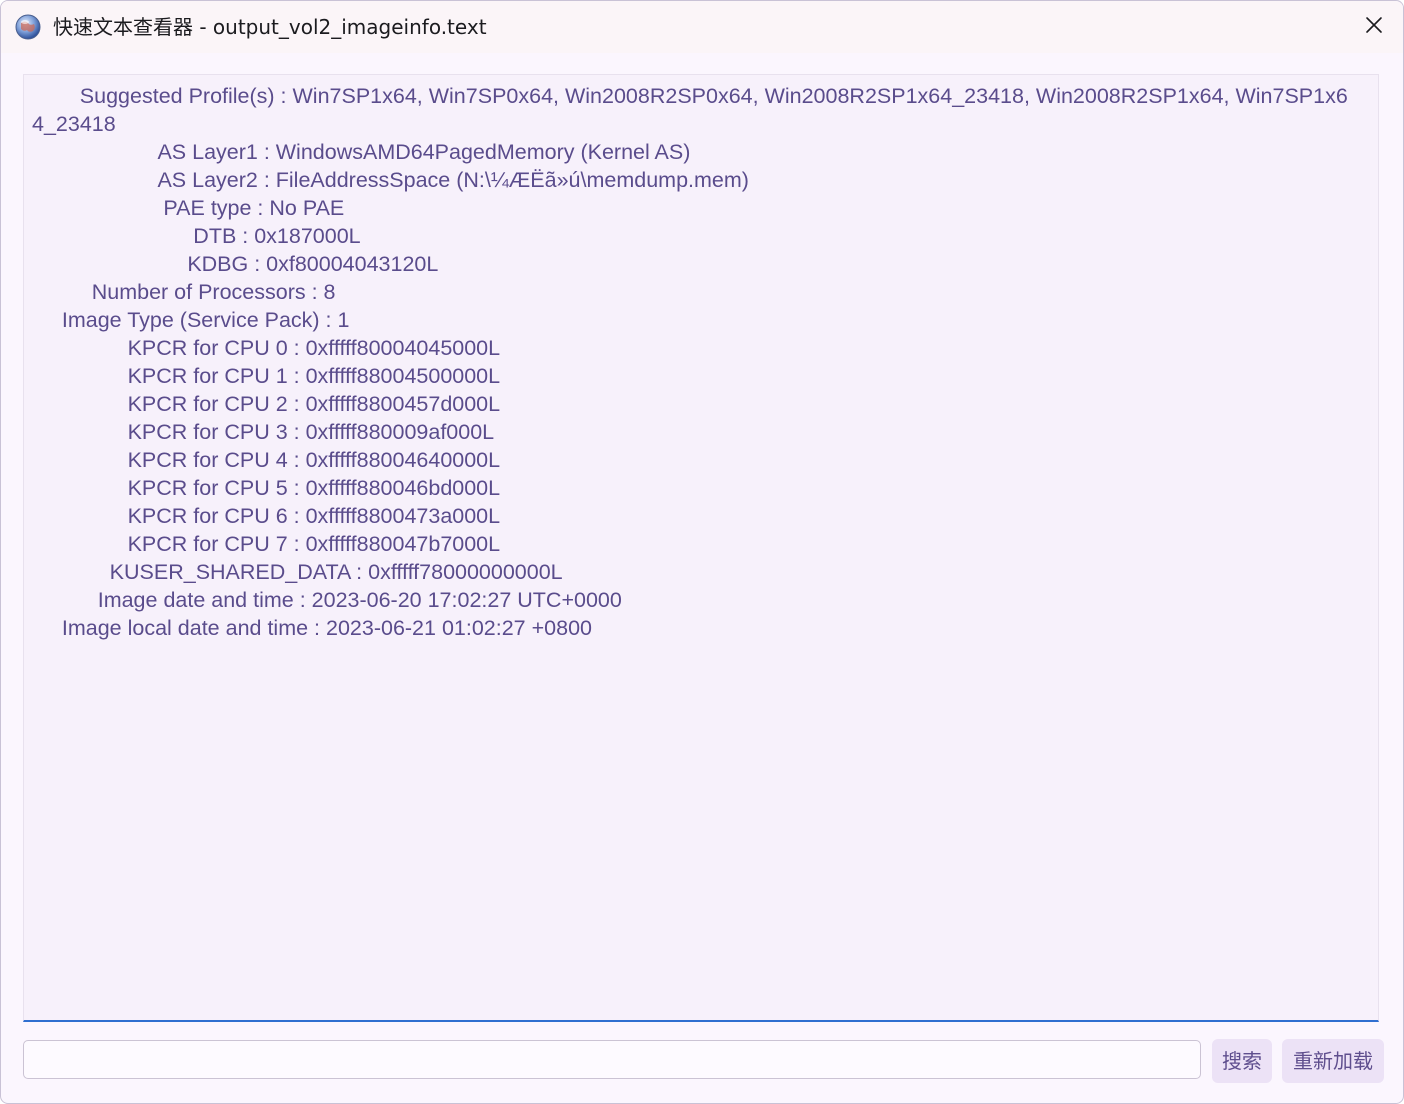 The image size is (1404, 1104). What do you see at coordinates (1242, 1061) in the screenshot?
I see `search-button: 搜索` at bounding box center [1242, 1061].